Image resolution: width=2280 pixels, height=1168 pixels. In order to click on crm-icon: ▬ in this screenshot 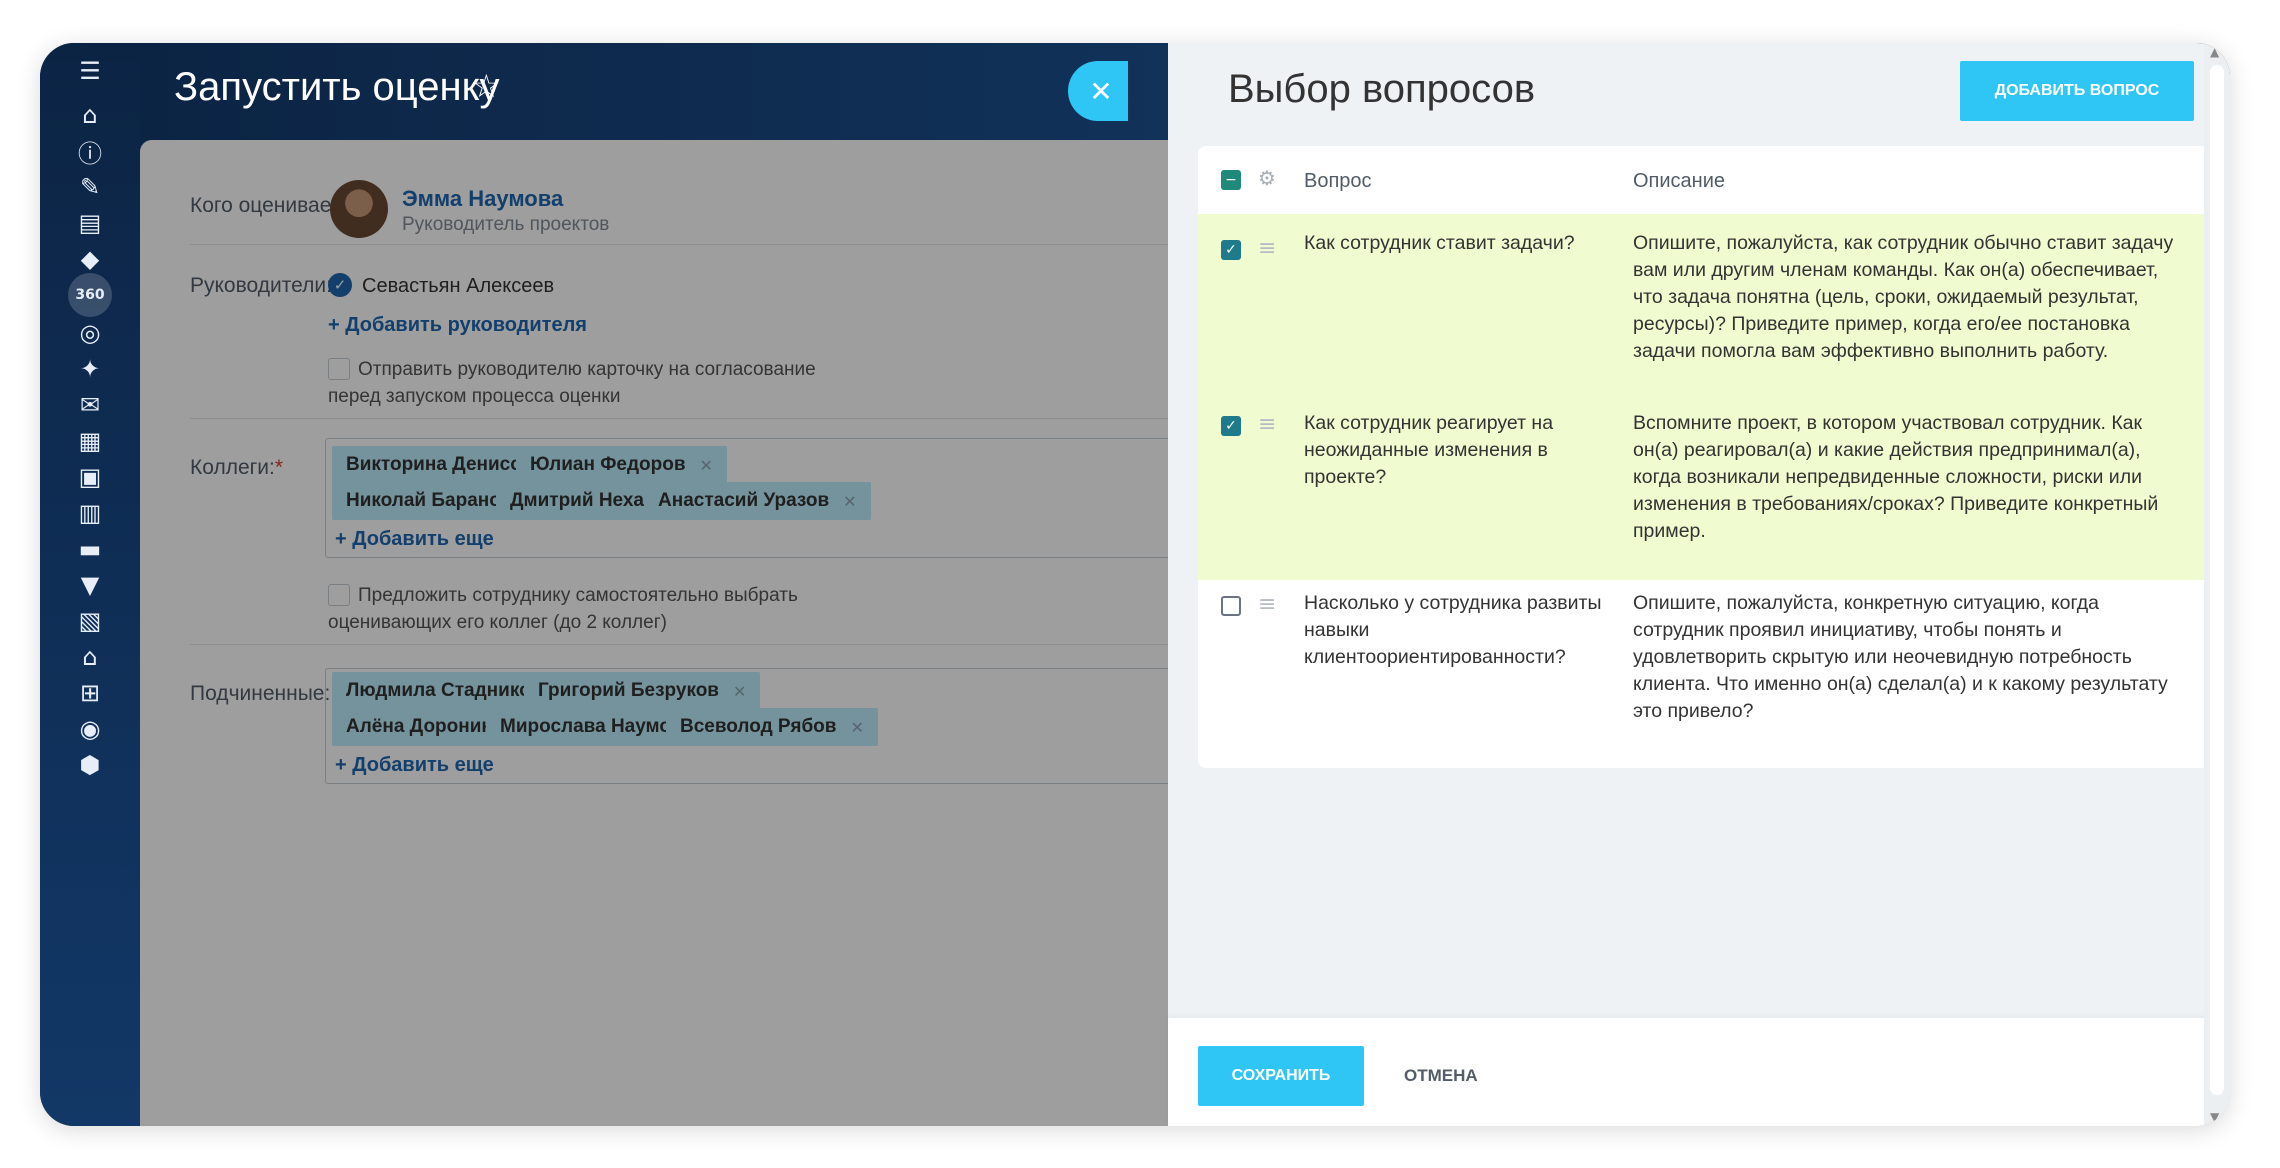, I will do `click(90, 549)`.